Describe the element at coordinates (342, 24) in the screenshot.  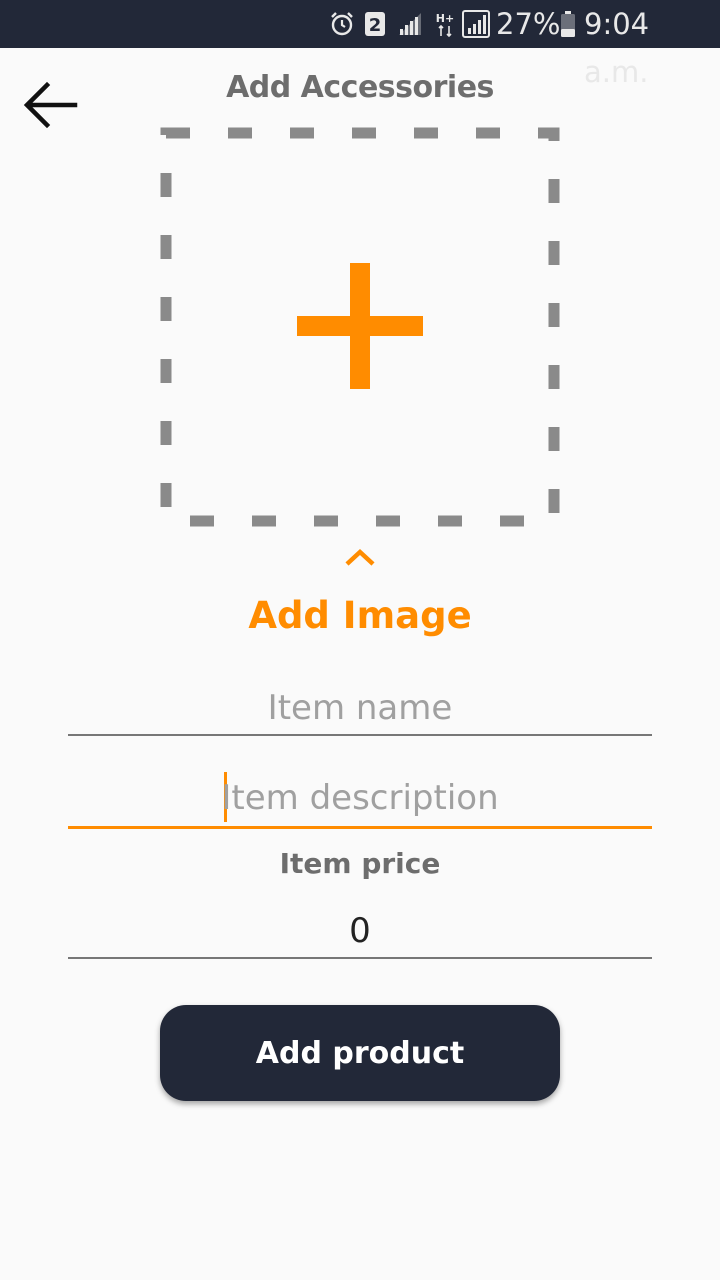
I see `alarm-icon` at that location.